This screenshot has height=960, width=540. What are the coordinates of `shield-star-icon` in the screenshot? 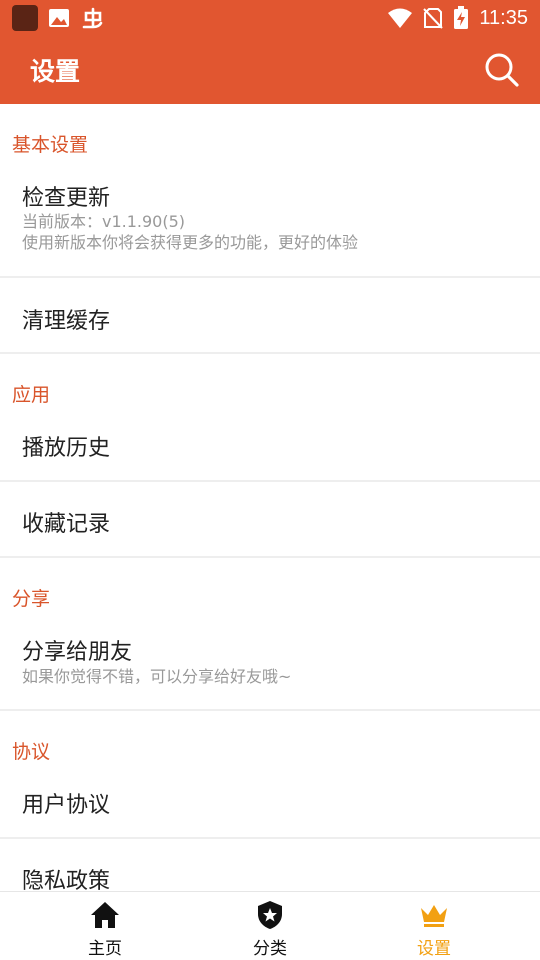 It's located at (270, 915).